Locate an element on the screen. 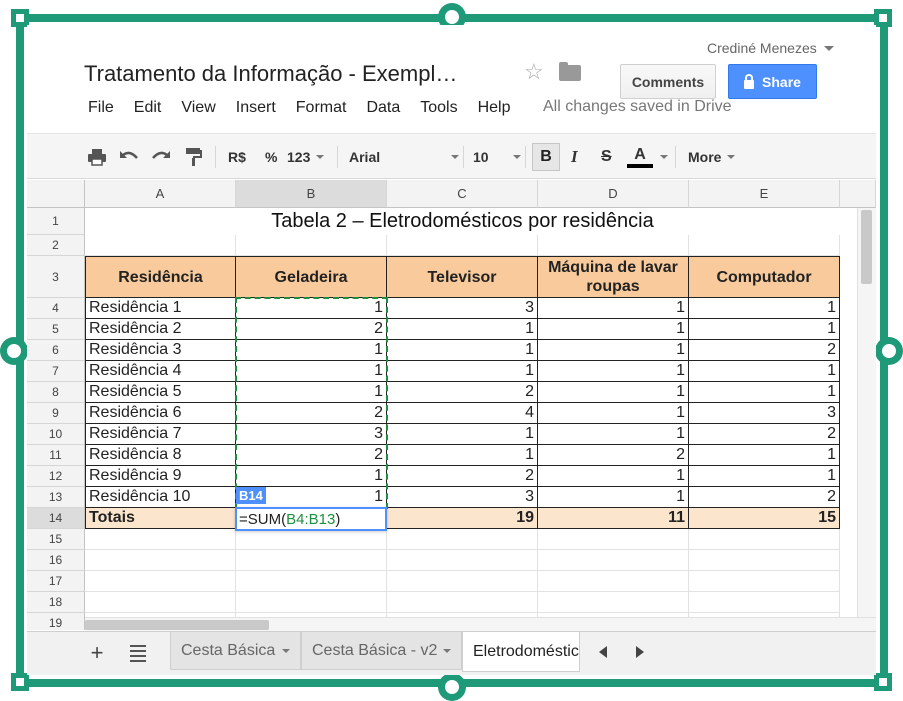  column-header-e: E is located at coordinates (764, 194).